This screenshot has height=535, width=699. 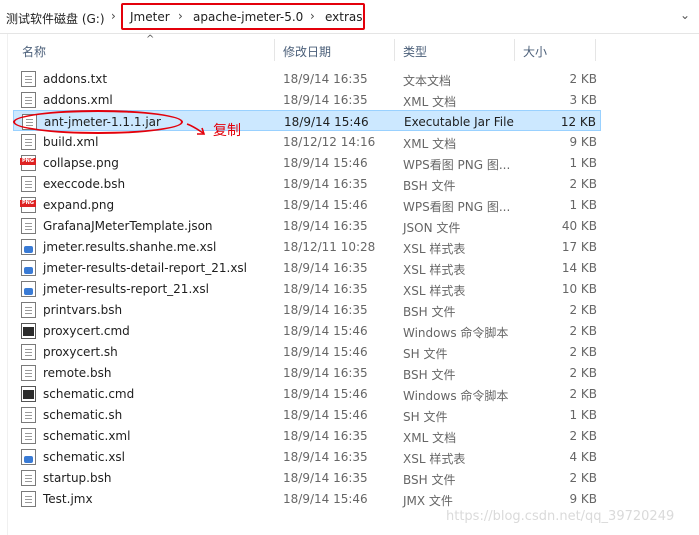 I want to click on command-script-icon, so click(x=28, y=394).